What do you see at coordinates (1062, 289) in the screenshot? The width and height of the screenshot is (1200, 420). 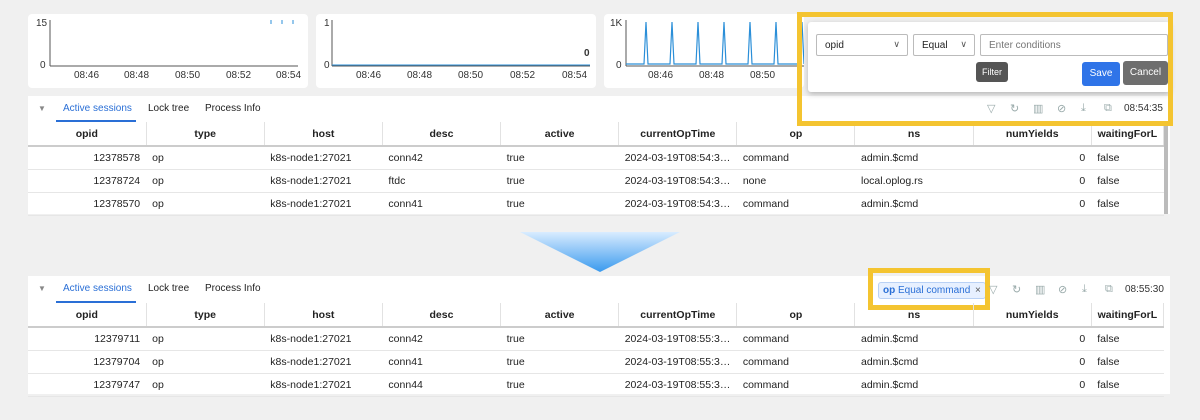 I see `clear-icon: ⊘` at bounding box center [1062, 289].